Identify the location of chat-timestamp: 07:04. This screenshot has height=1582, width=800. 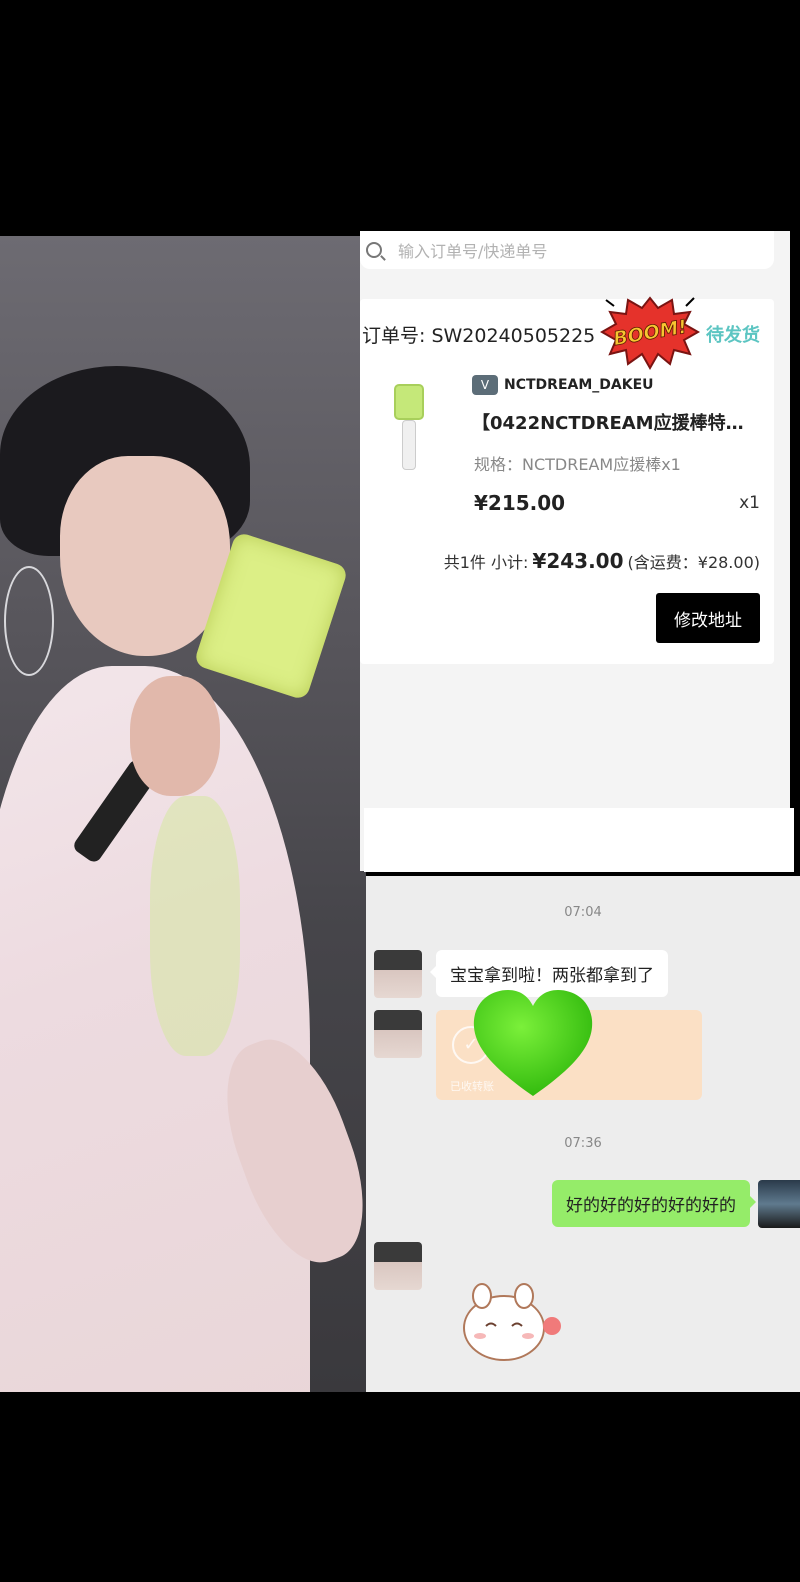
(583, 912).